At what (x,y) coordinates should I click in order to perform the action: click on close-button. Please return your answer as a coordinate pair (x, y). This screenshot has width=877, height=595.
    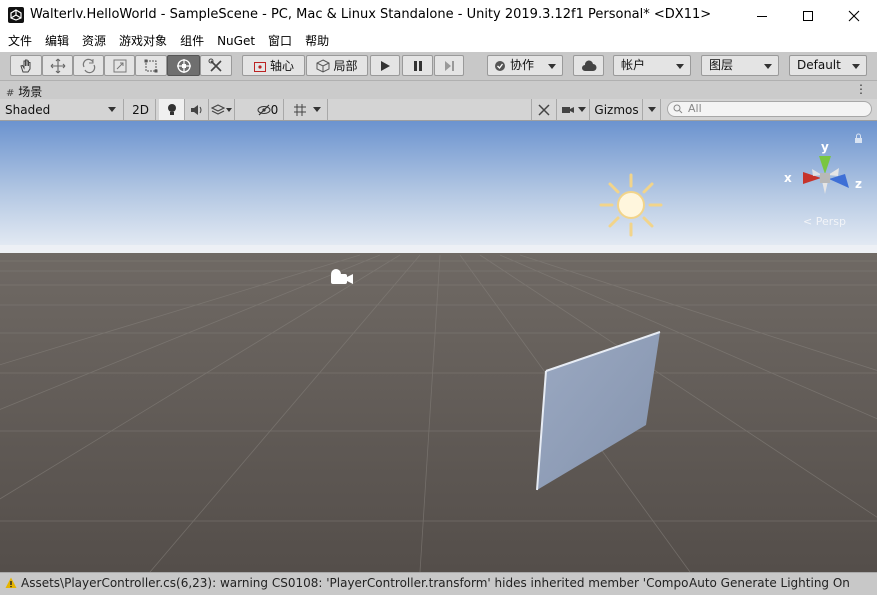
    Looking at the image, I should click on (854, 15).